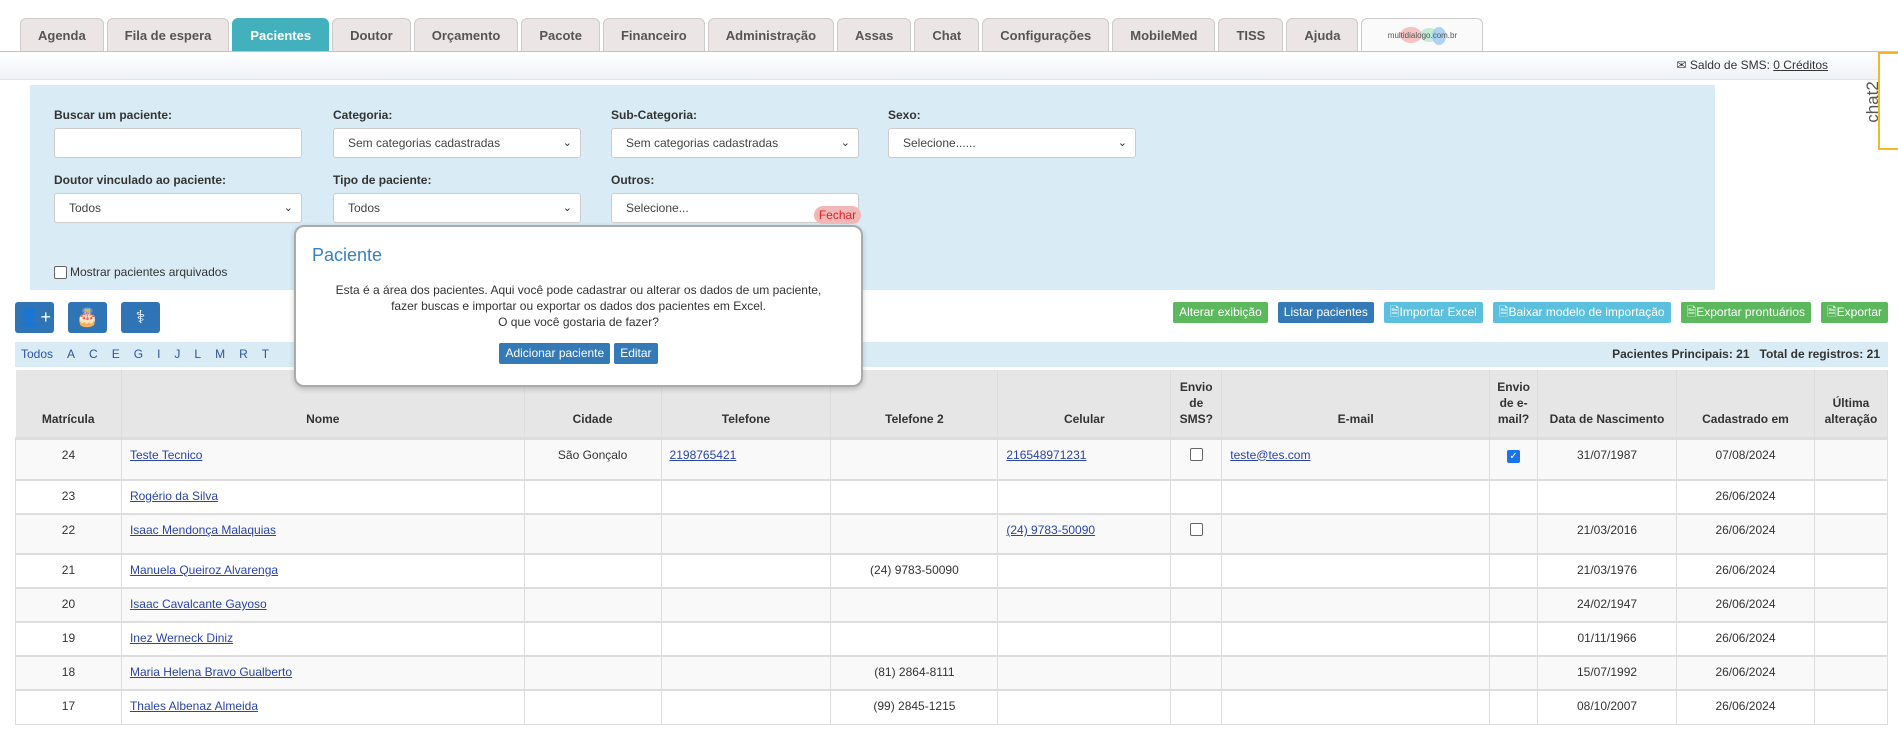 The height and width of the screenshot is (731, 1898). What do you see at coordinates (1433, 312) in the screenshot?
I see `importar-excel-button: 🗎Importar Excel` at bounding box center [1433, 312].